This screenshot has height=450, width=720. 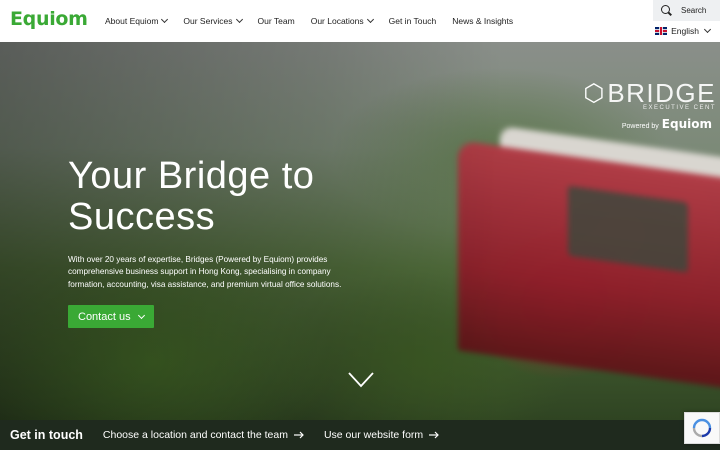 What do you see at coordinates (628, 229) in the screenshot?
I see `tram-window-image` at bounding box center [628, 229].